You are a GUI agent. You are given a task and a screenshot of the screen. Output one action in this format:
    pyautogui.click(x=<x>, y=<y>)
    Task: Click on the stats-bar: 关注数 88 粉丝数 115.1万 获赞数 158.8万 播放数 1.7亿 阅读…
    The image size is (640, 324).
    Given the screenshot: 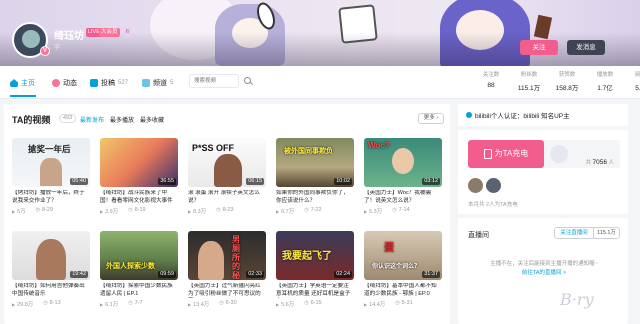 What is the action you would take?
    pyautogui.click(x=556, y=81)
    